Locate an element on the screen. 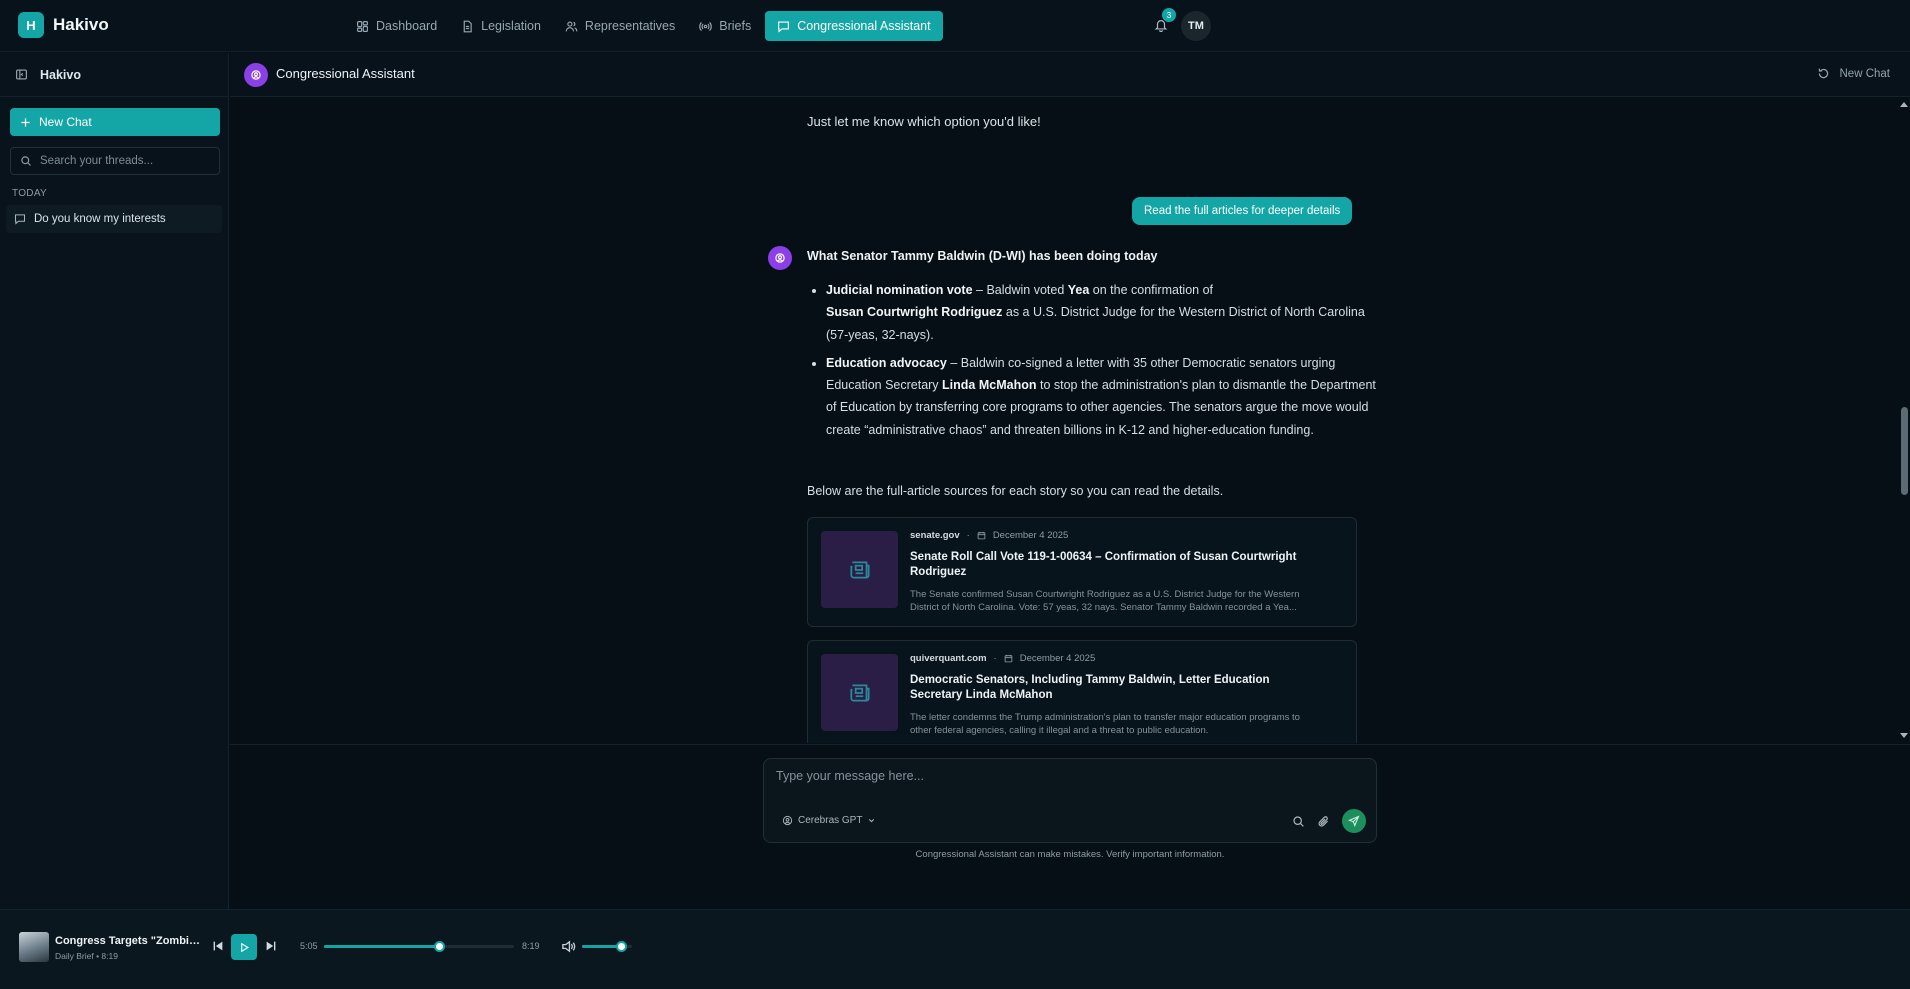  nav-representatives: Representatives is located at coordinates (620, 26).